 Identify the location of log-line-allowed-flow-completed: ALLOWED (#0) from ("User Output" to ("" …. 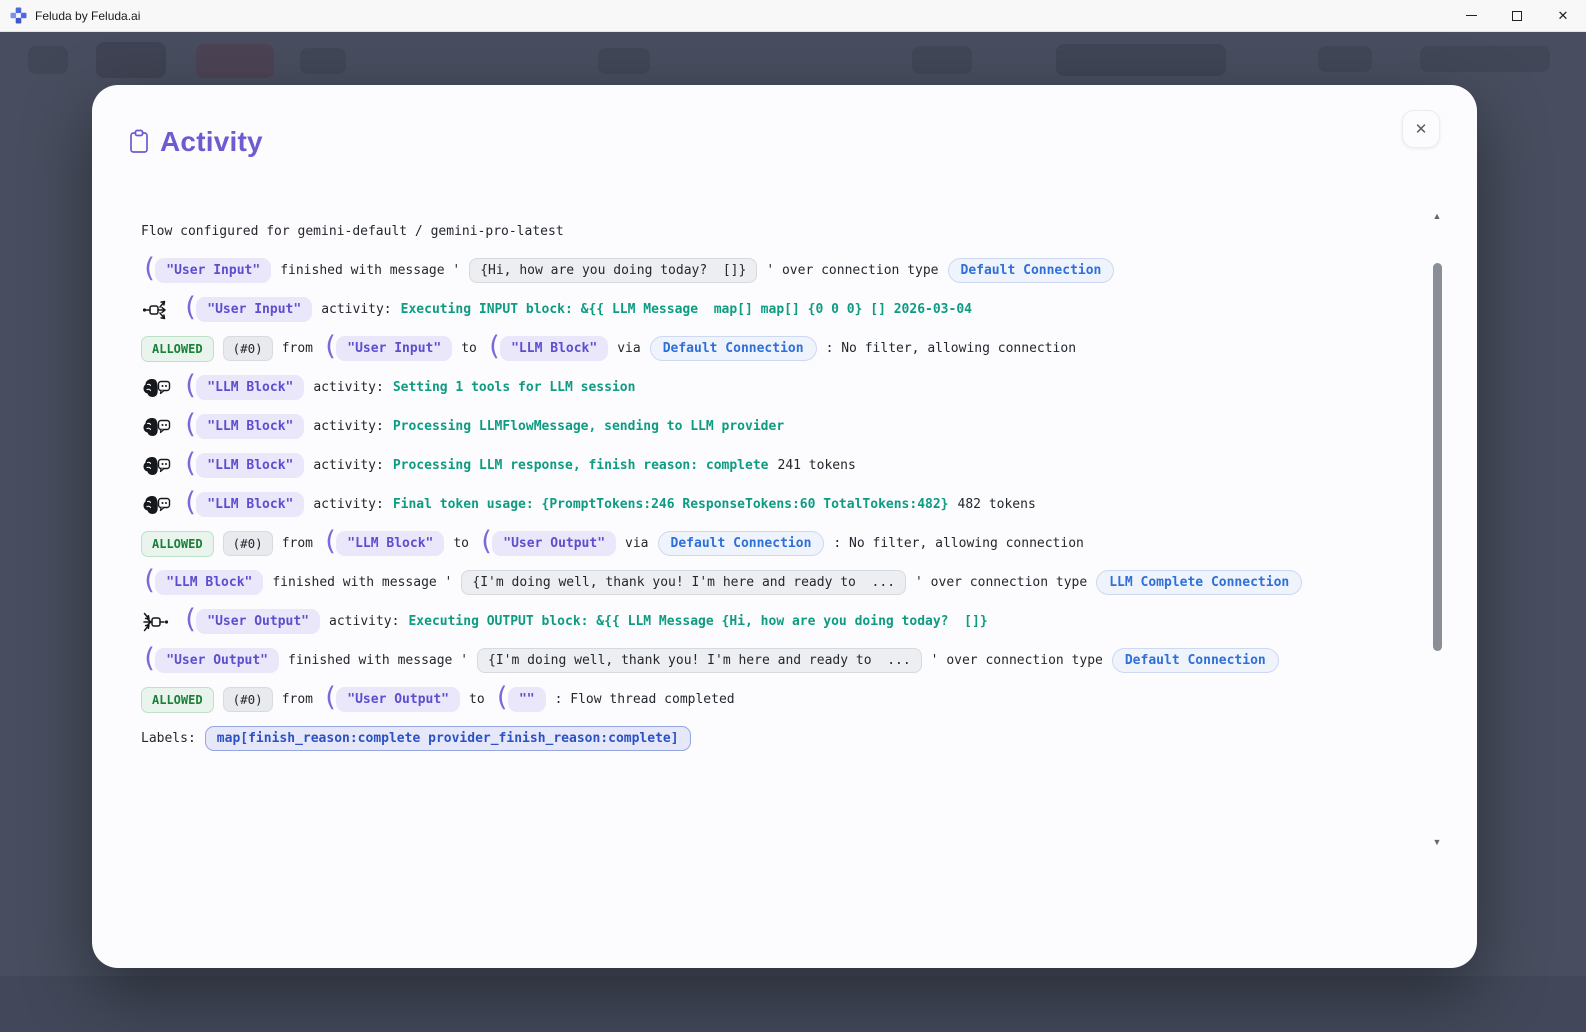
(780, 698).